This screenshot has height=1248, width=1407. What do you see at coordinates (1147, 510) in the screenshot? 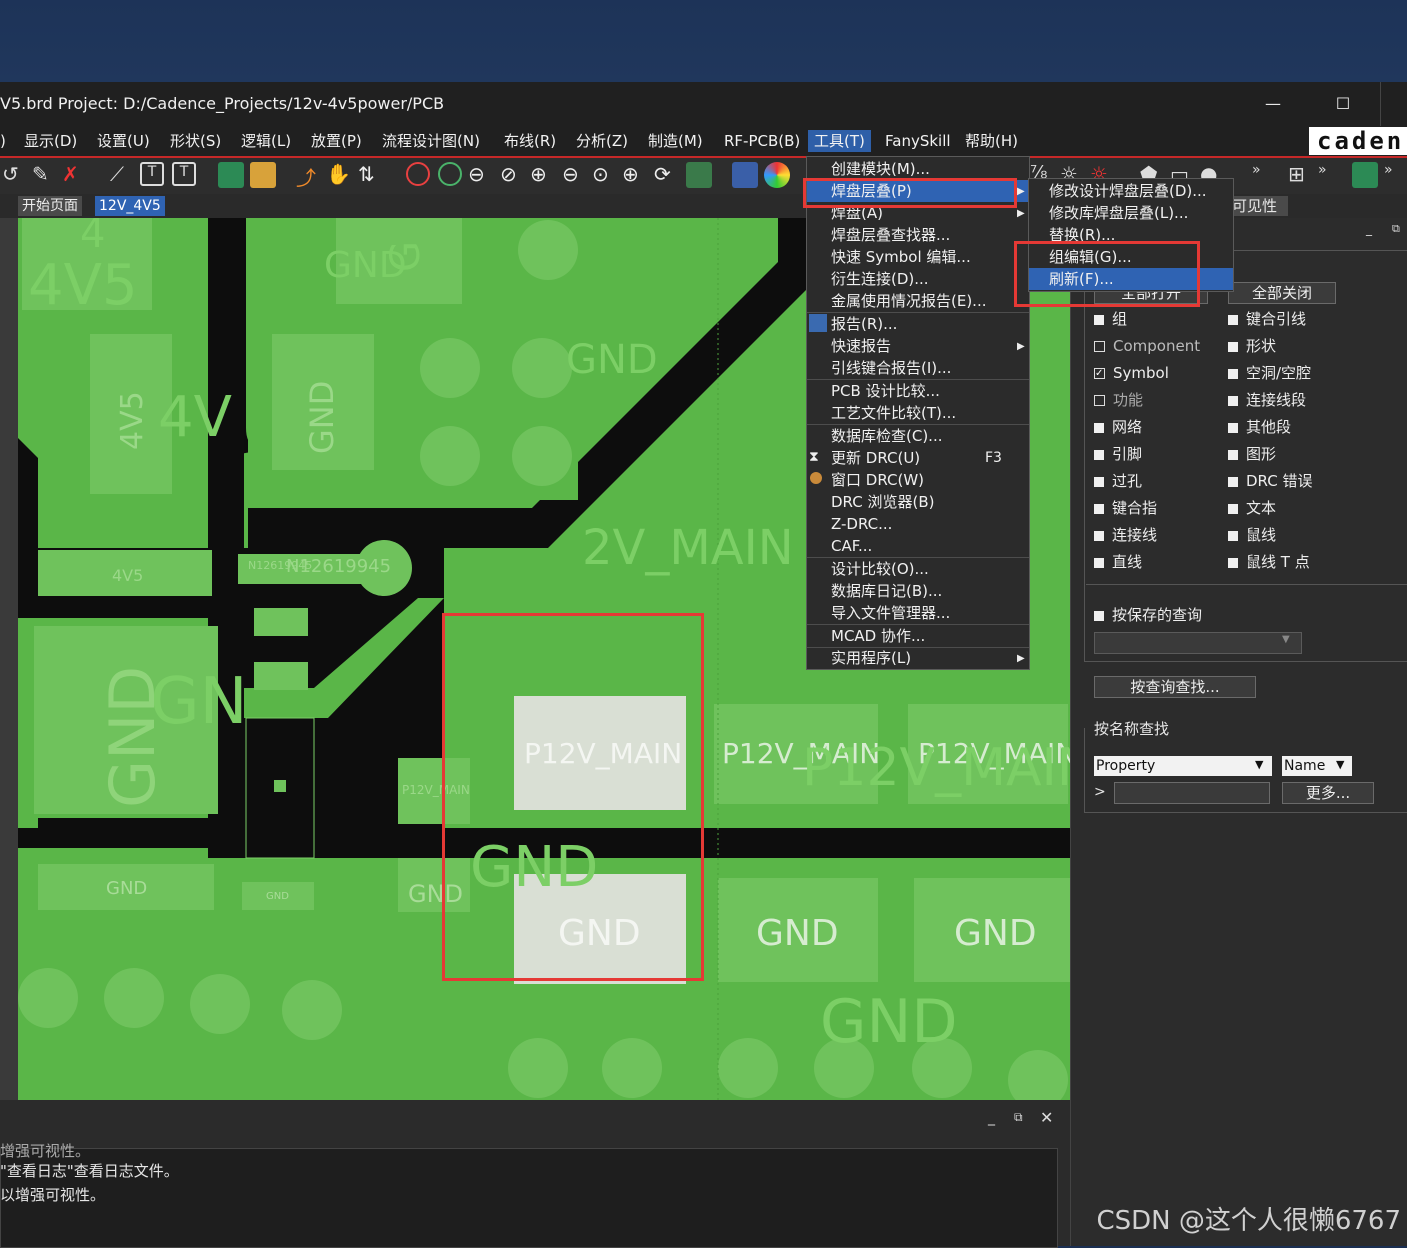
I see `vis-bondfinger: 键合指` at bounding box center [1147, 510].